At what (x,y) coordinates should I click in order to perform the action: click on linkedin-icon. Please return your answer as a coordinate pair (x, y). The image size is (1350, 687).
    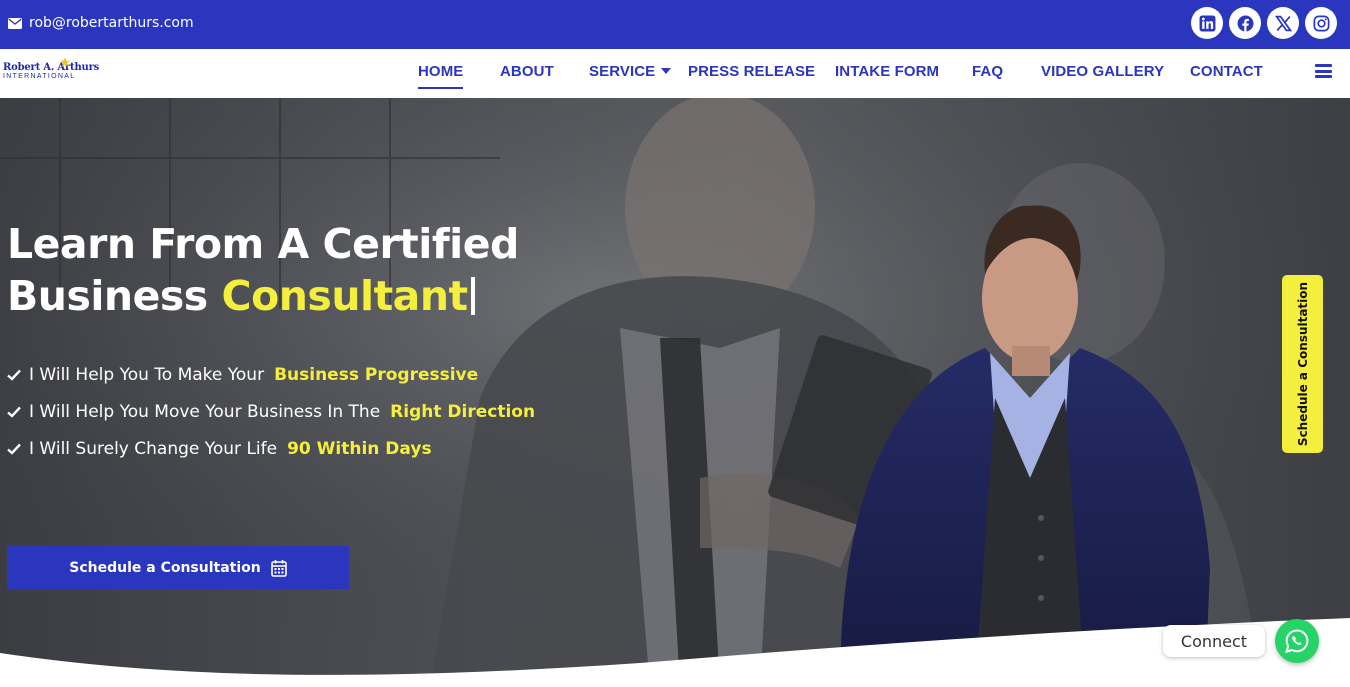
    Looking at the image, I should click on (1207, 23).